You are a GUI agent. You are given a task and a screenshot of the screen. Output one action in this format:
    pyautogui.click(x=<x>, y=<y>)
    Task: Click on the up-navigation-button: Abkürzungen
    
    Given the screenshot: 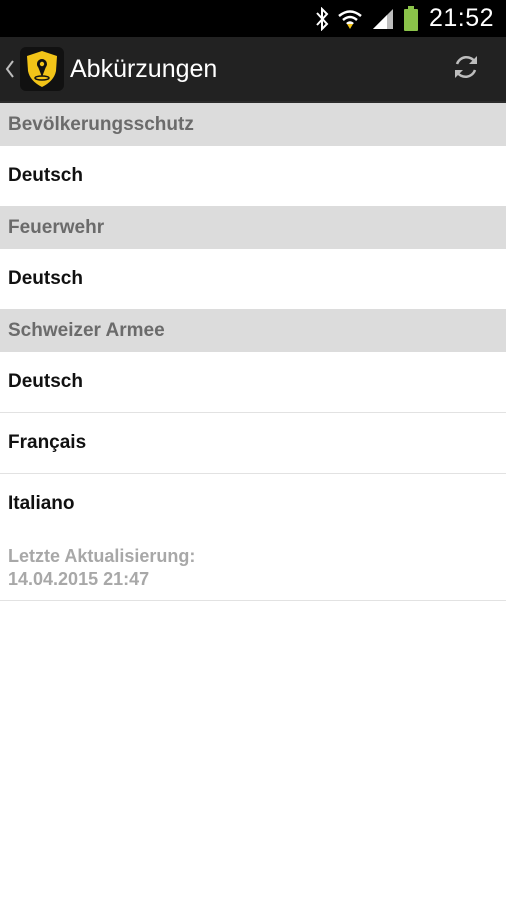 What is the action you would take?
    pyautogui.click(x=108, y=69)
    